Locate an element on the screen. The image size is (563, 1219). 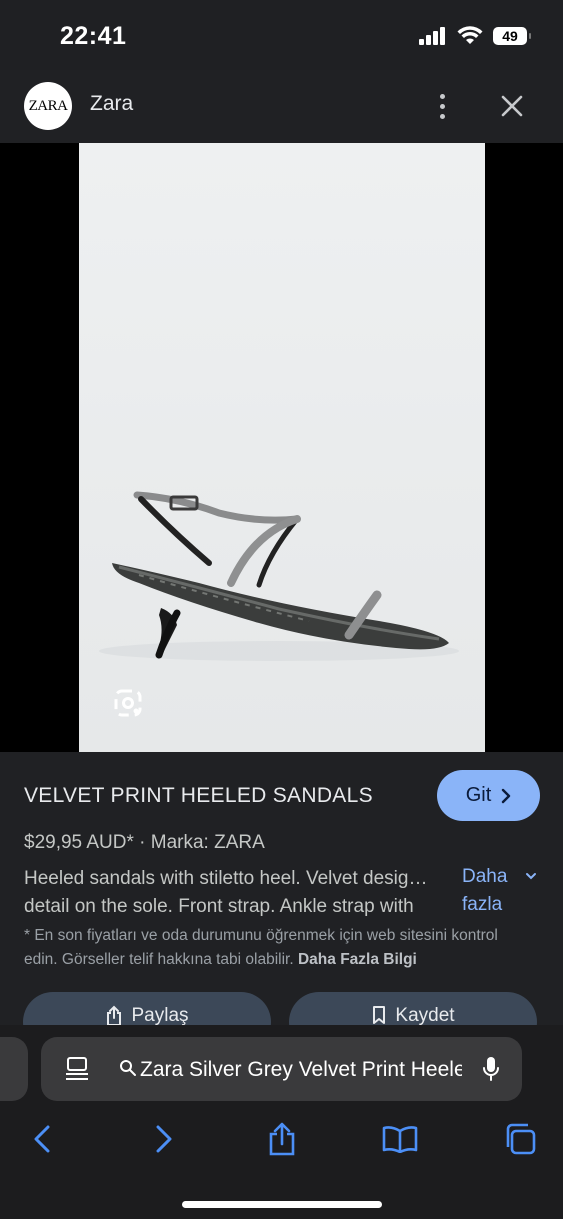
bookmarks-button is located at coordinates (400, 1139).